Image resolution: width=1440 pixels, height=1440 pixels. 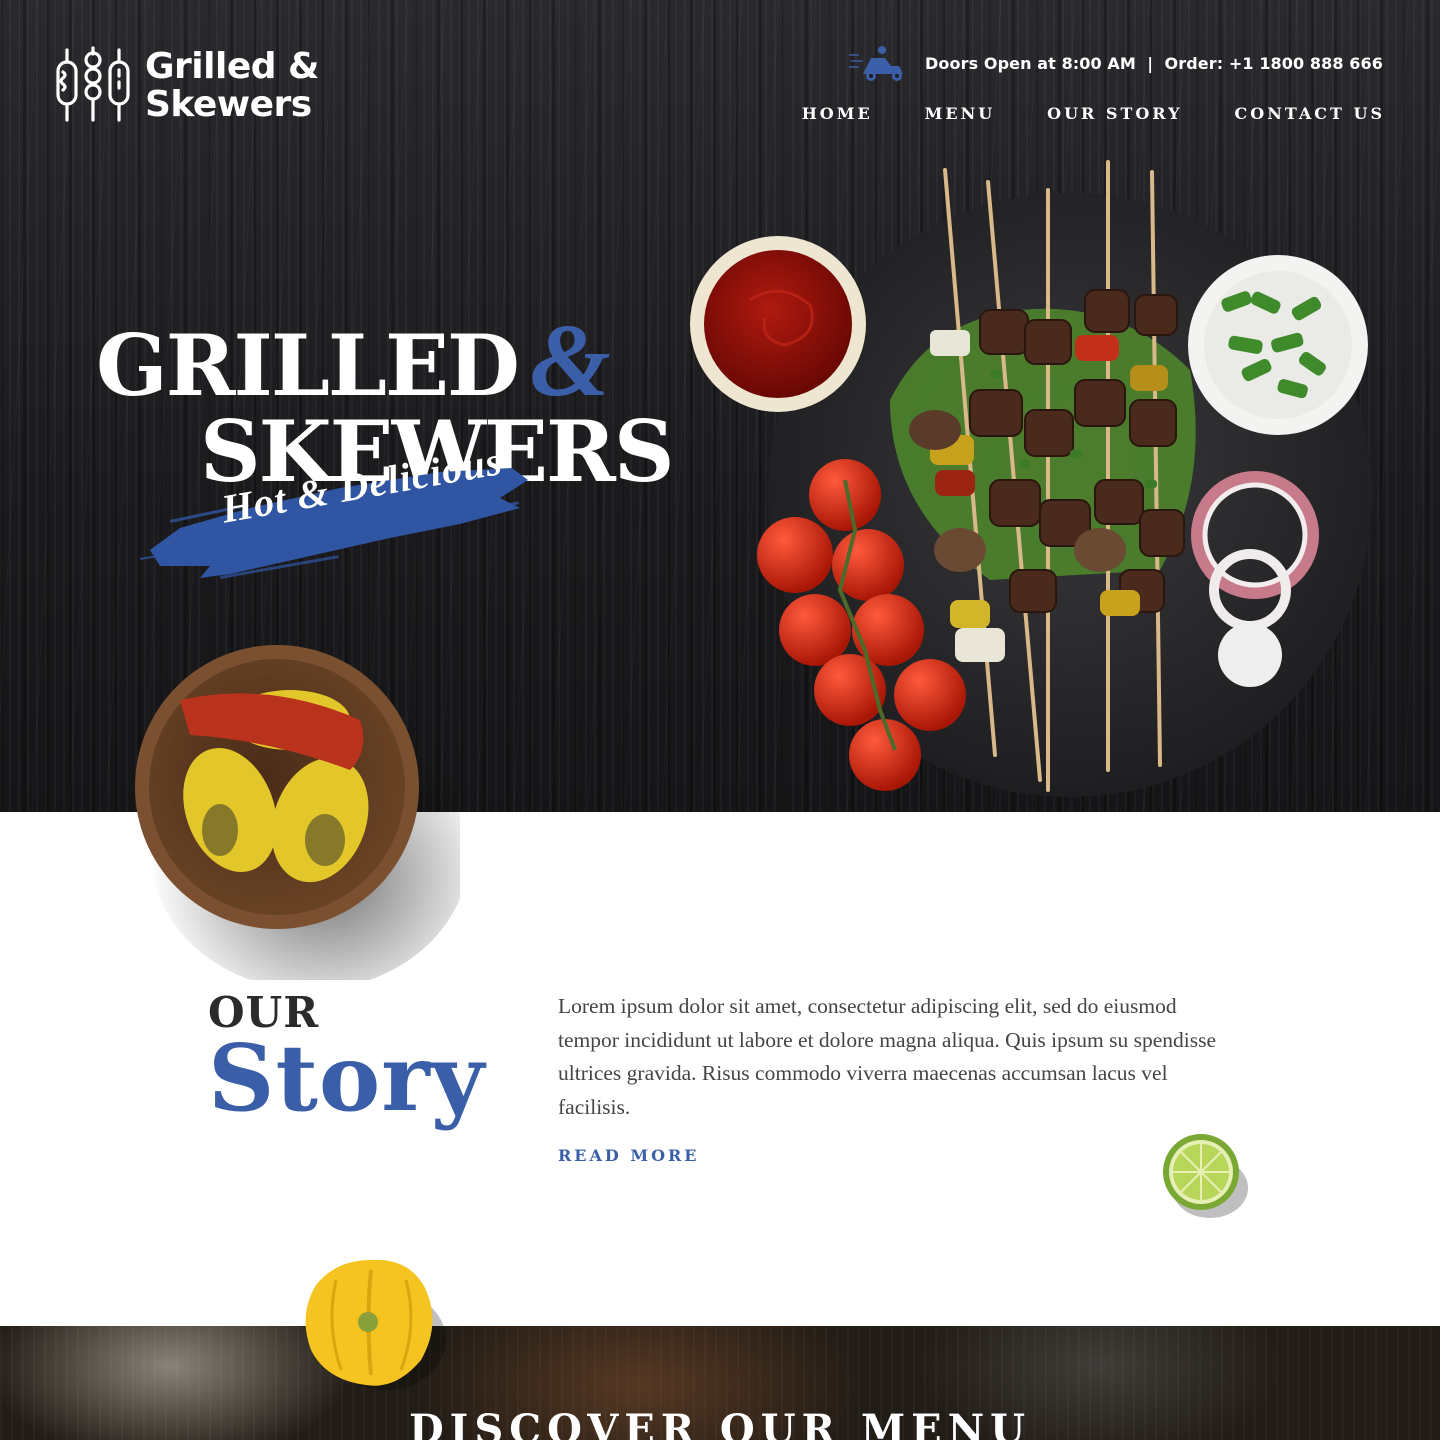 What do you see at coordinates (837, 113) in the screenshot?
I see `nav-home: HOME` at bounding box center [837, 113].